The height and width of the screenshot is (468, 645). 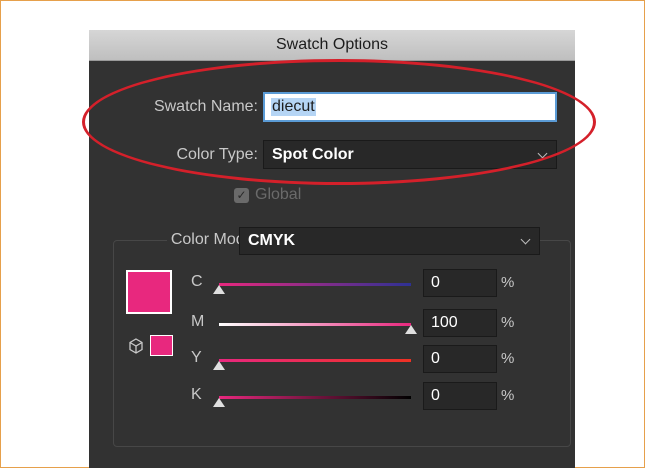 What do you see at coordinates (197, 281) in the screenshot?
I see `channel-label-c: C` at bounding box center [197, 281].